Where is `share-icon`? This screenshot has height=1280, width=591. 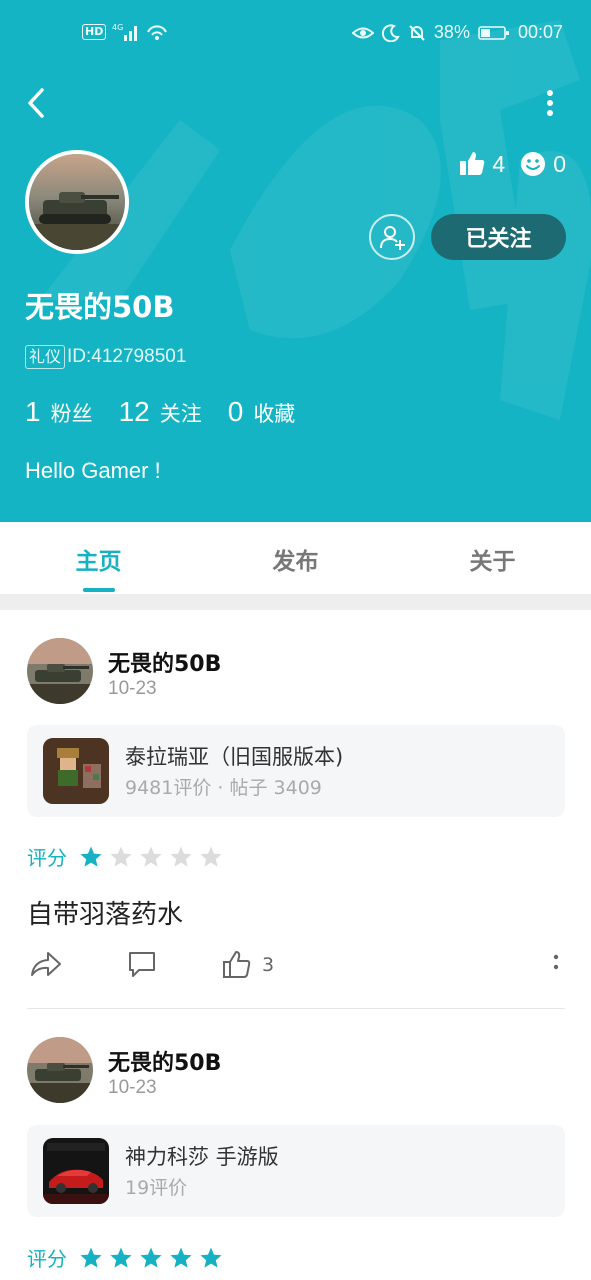
share-icon is located at coordinates (46, 964).